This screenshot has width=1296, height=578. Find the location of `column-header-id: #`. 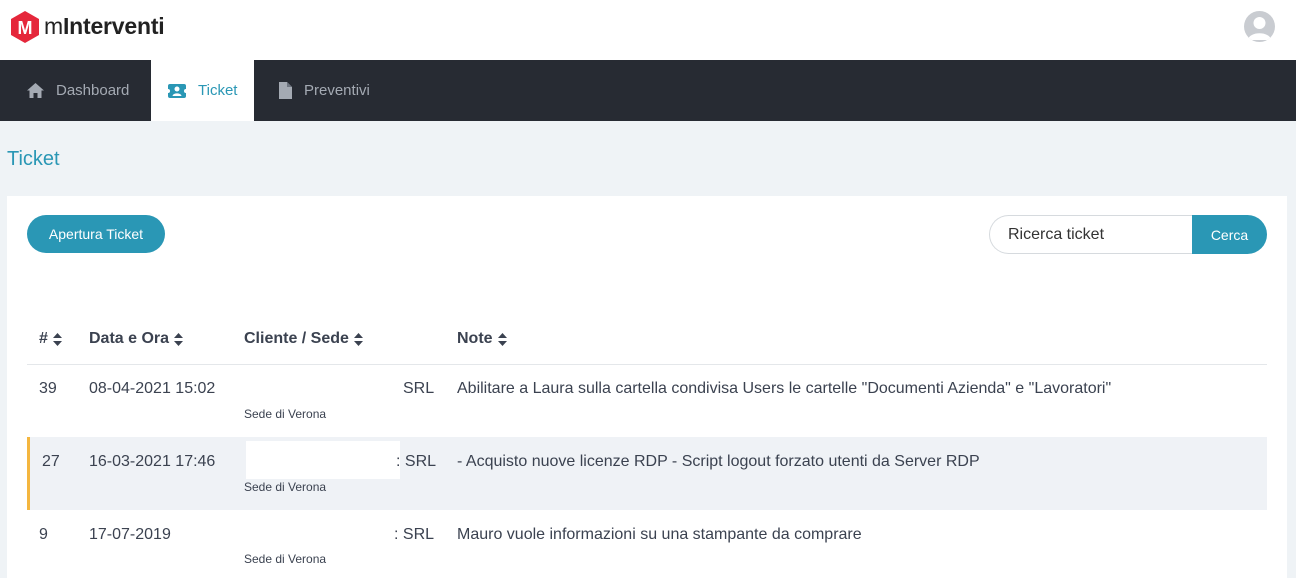

column-header-id: # is located at coordinates (50, 339).